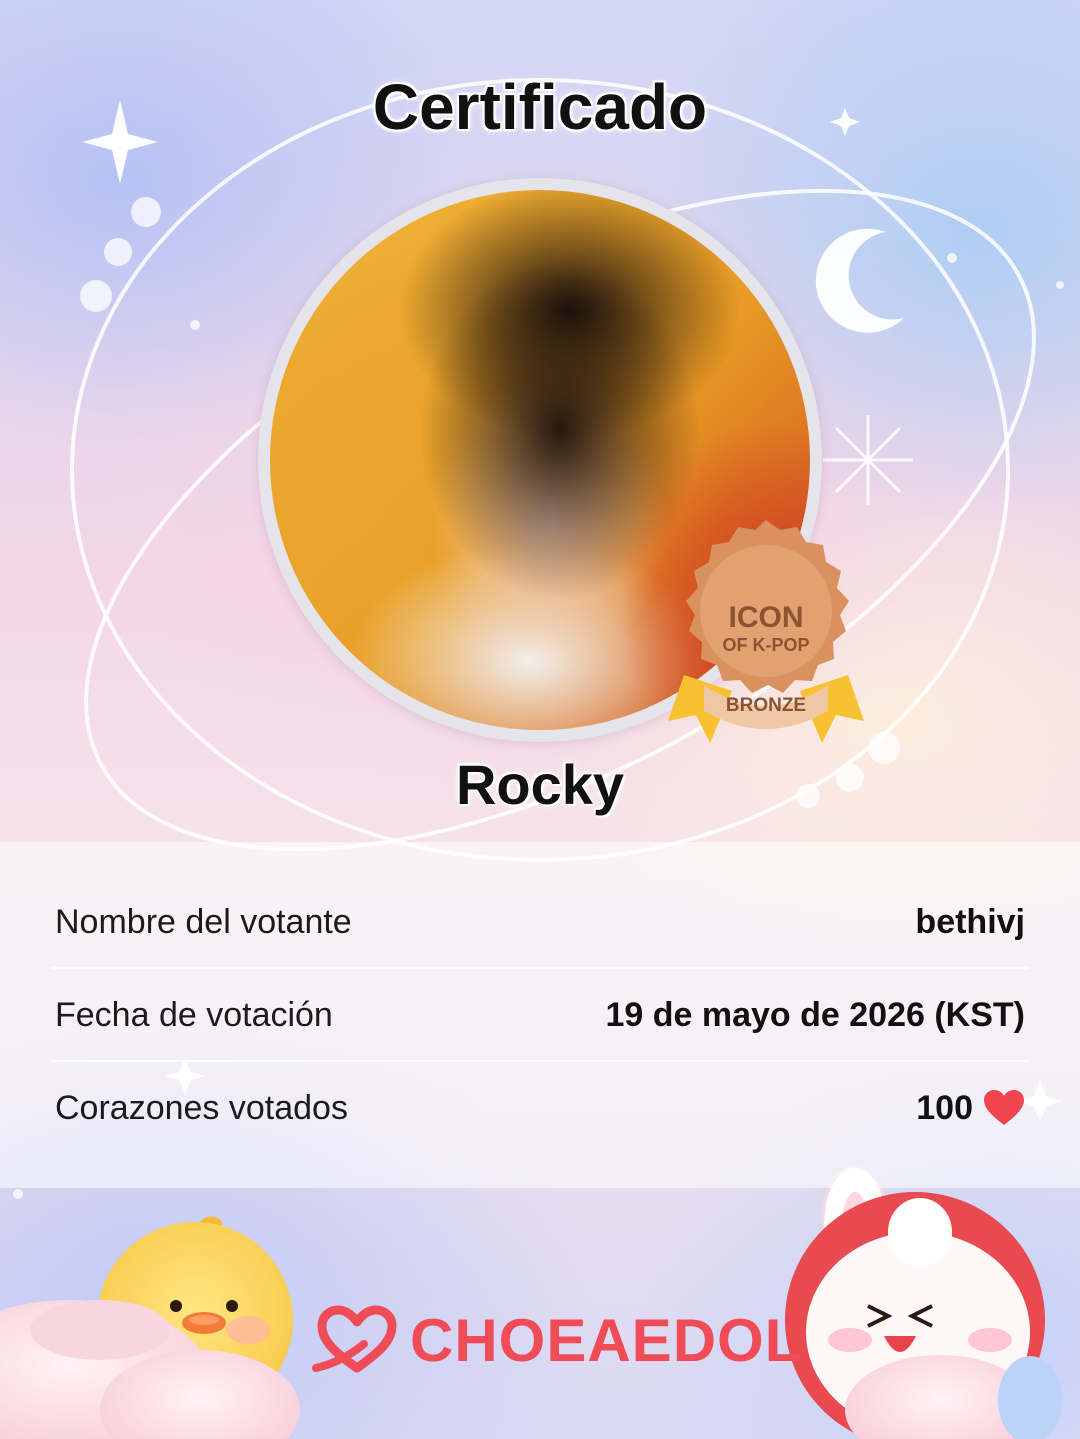 The height and width of the screenshot is (1439, 1080). I want to click on hearts-value: 100, so click(944, 1107).